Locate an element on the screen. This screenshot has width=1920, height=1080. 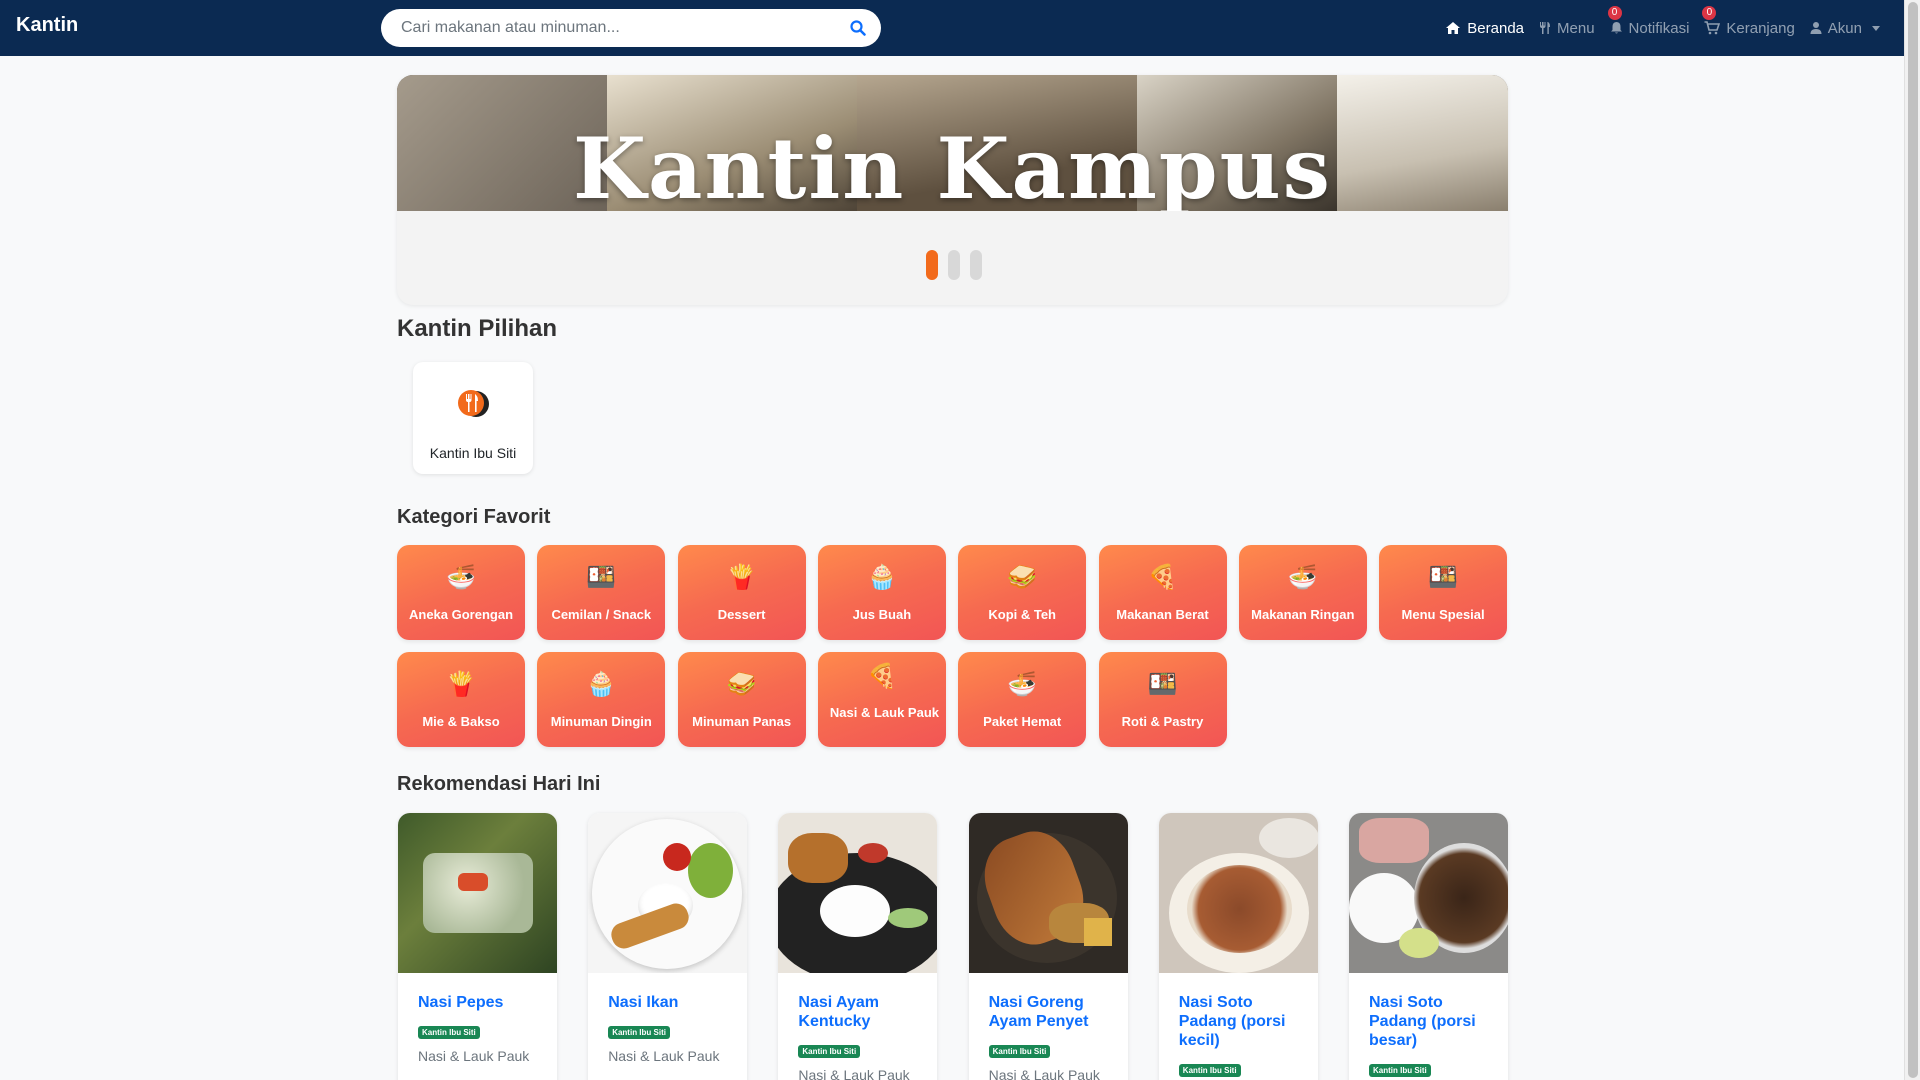
category-card: 🥪 Kopi & Teh is located at coordinates (1022, 592).